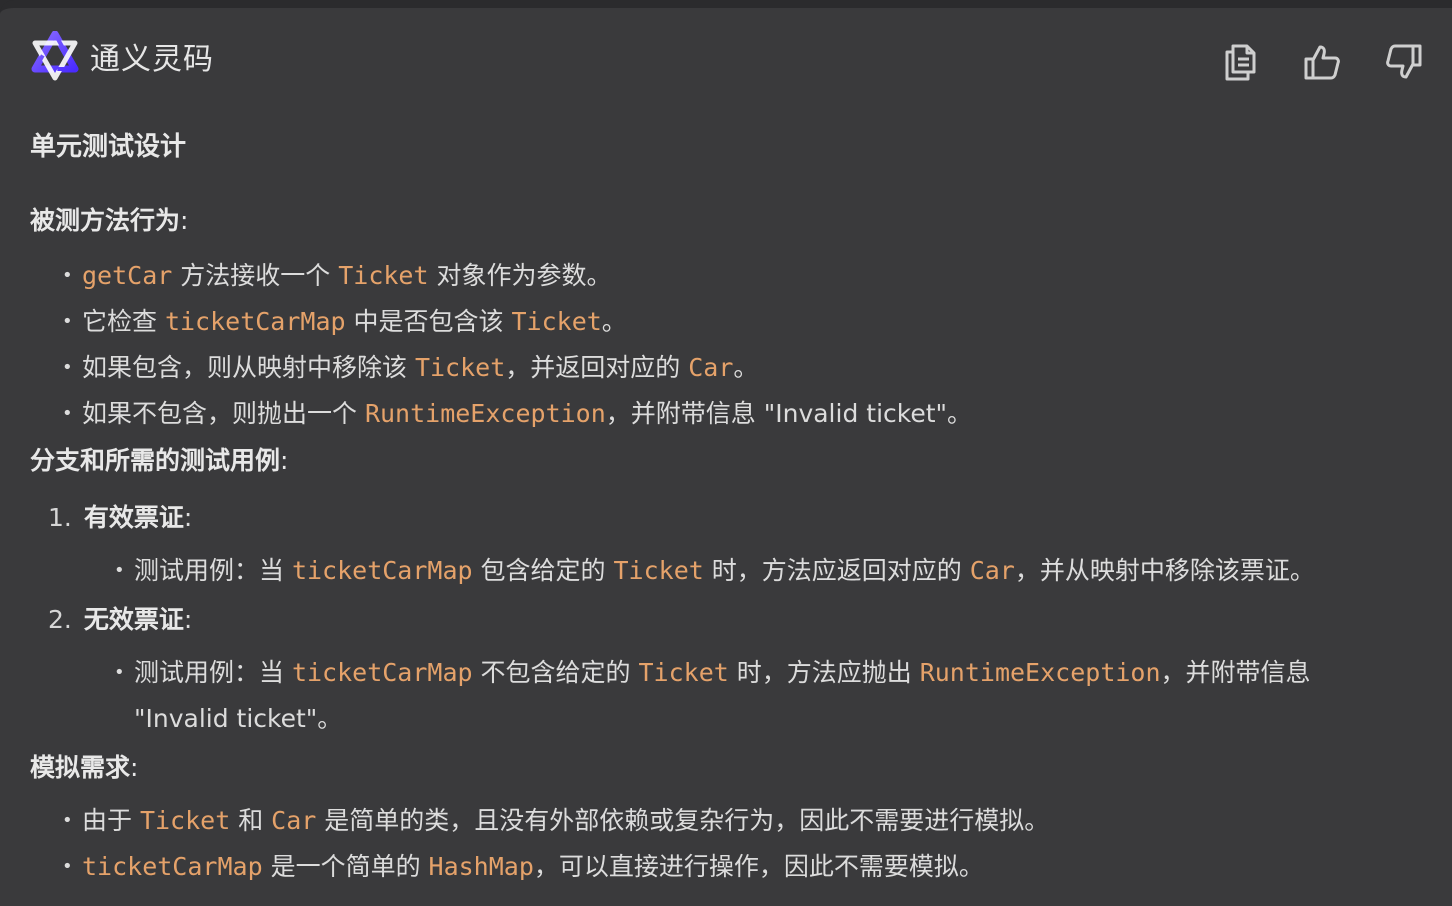 This screenshot has width=1452, height=906. Describe the element at coordinates (84, 767) in the screenshot. I see `mock-heading: 模拟需求:` at that location.